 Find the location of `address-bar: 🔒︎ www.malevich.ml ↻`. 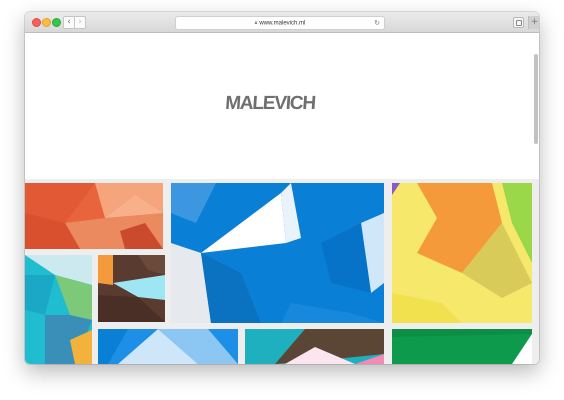

address-bar: 🔒︎ www.malevich.ml ↻ is located at coordinates (280, 23).